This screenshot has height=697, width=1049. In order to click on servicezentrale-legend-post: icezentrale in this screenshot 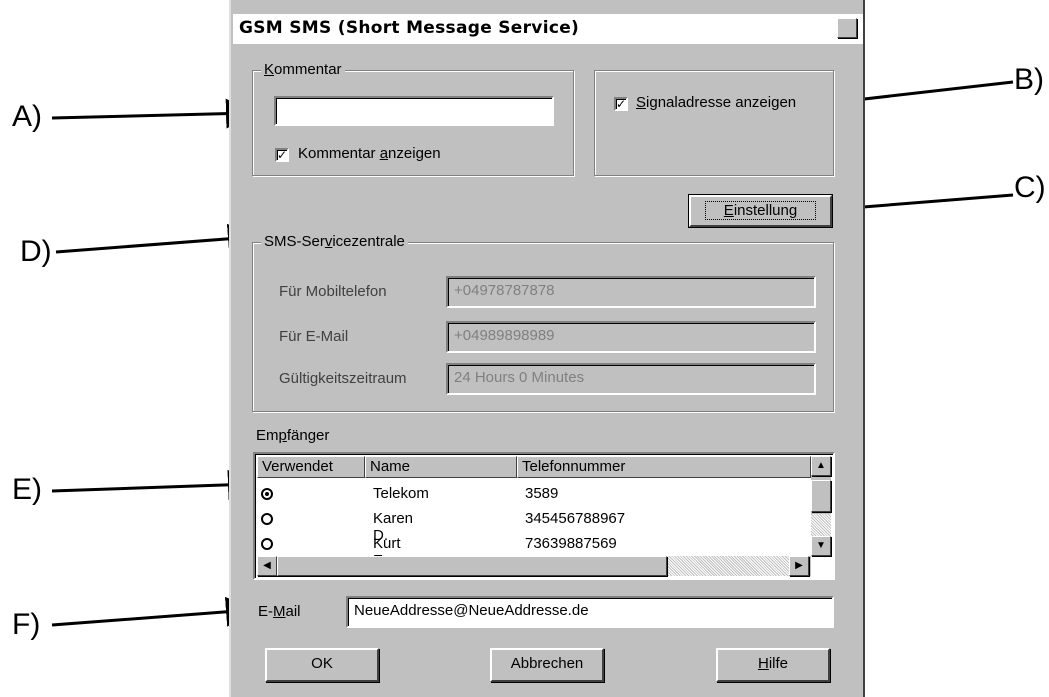, I will do `click(368, 241)`.